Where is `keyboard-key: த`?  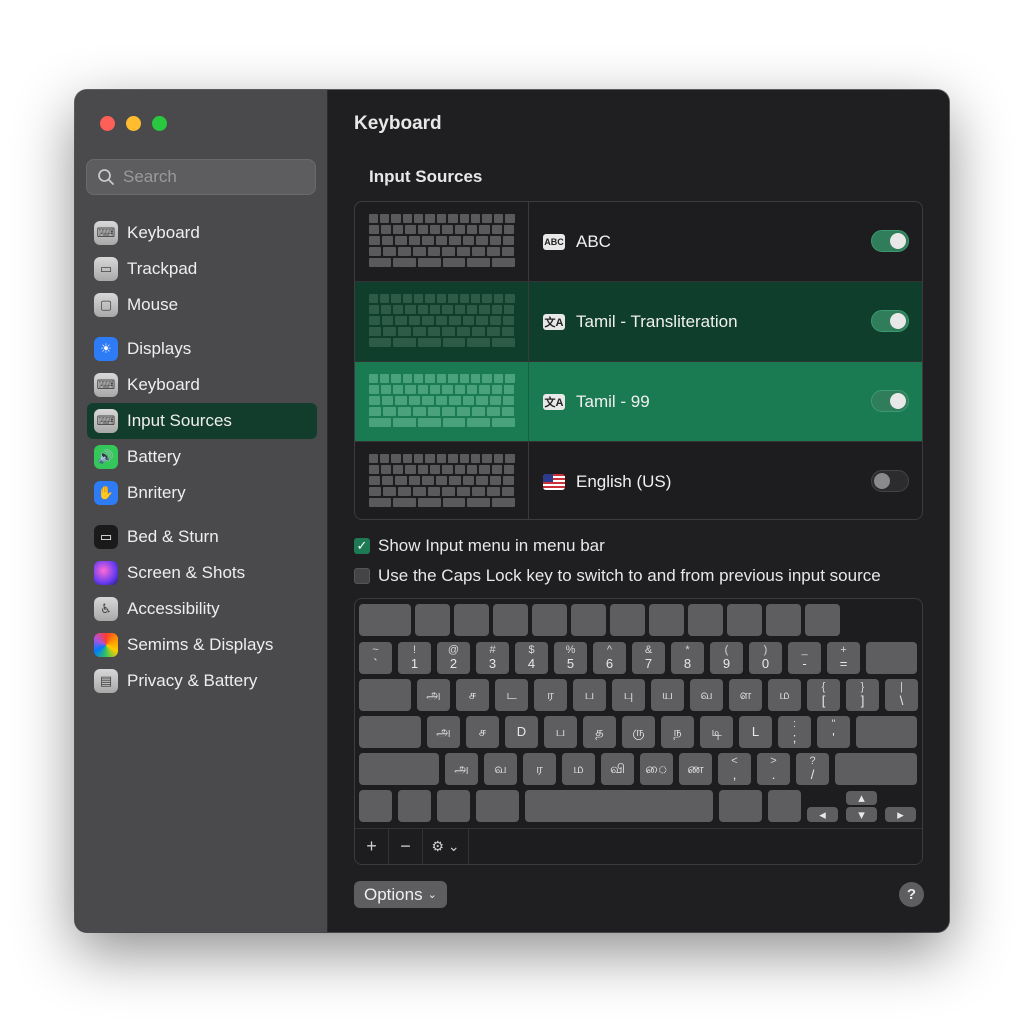
keyboard-key: த is located at coordinates (599, 732).